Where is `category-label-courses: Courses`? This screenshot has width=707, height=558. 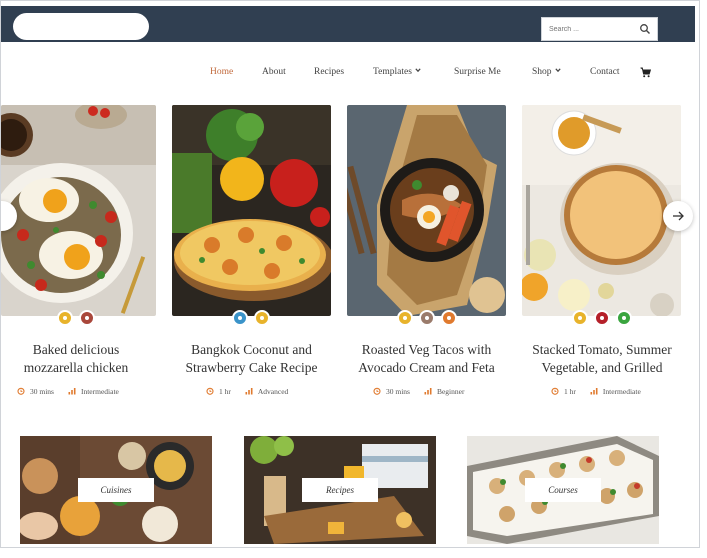
category-label-courses: Courses is located at coordinates (563, 490).